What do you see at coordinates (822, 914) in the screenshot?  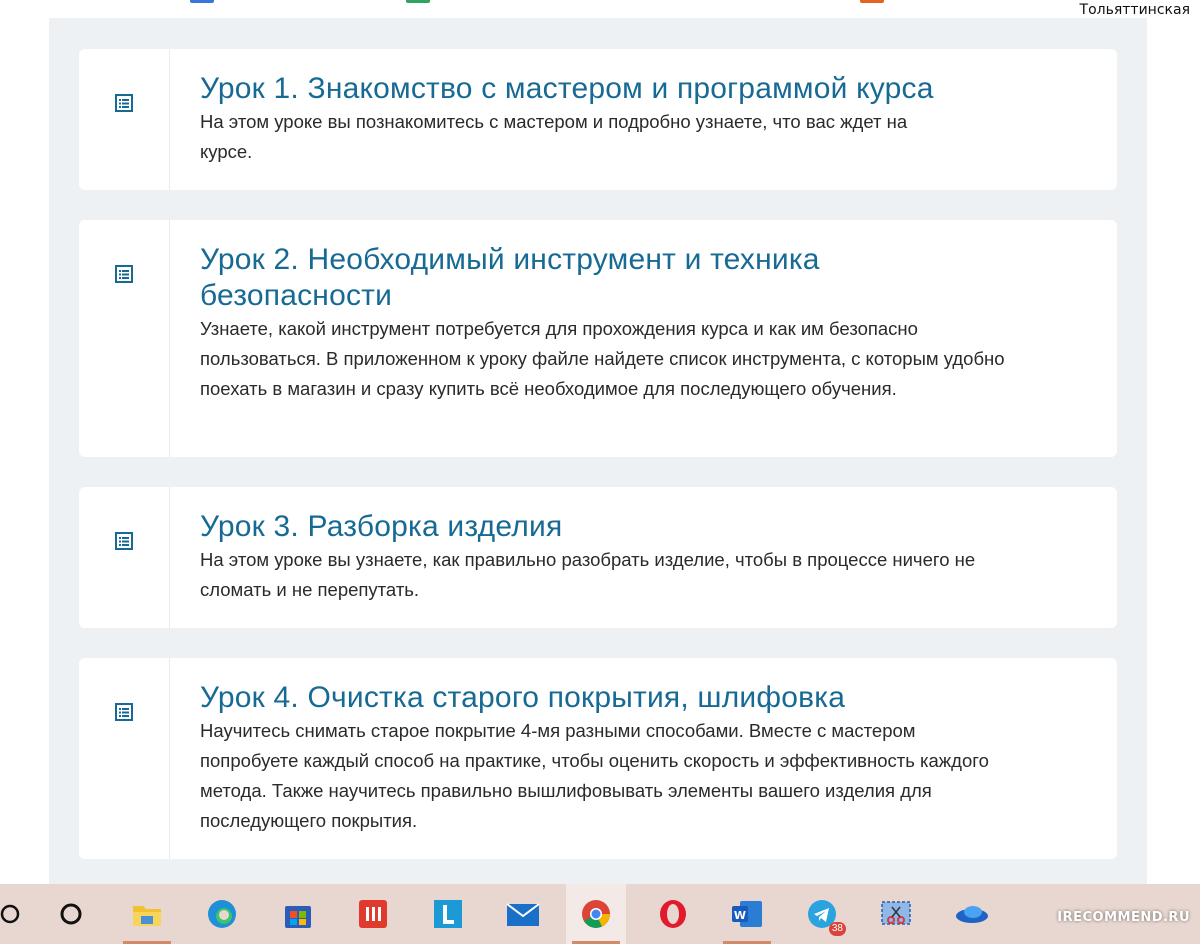 I see `telegram-button: 38` at bounding box center [822, 914].